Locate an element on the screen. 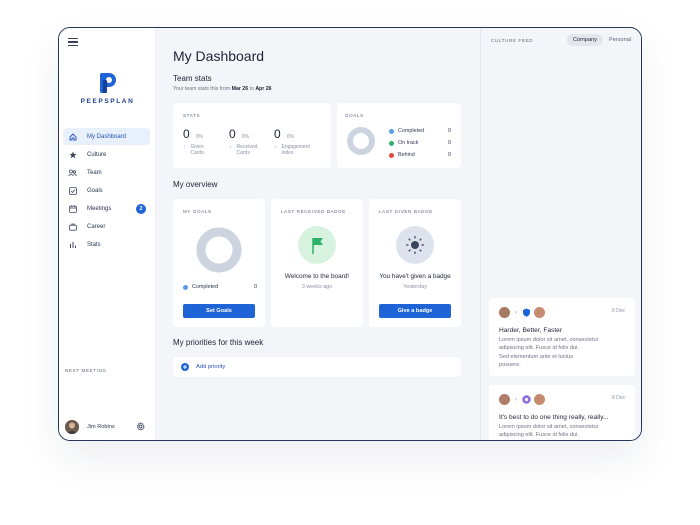 Image resolution: width=700 pixels, height=525 pixels. date-joiner: to is located at coordinates (251, 89).